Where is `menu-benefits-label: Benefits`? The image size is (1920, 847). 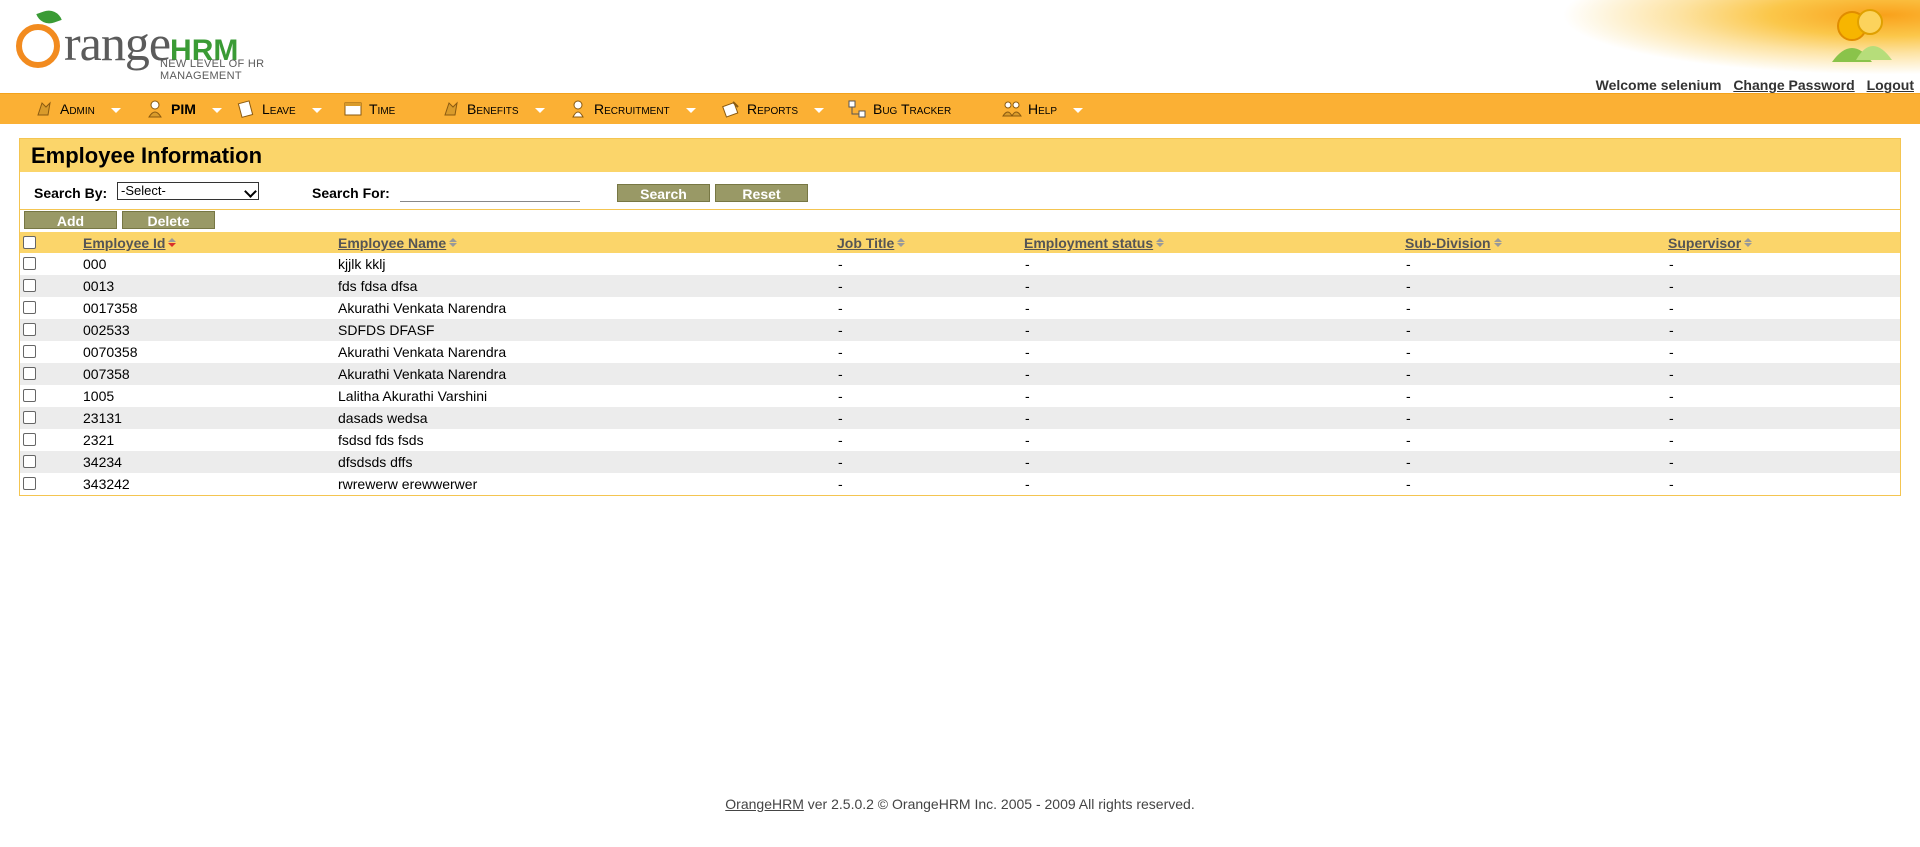 menu-benefits-label: Benefits is located at coordinates (493, 109).